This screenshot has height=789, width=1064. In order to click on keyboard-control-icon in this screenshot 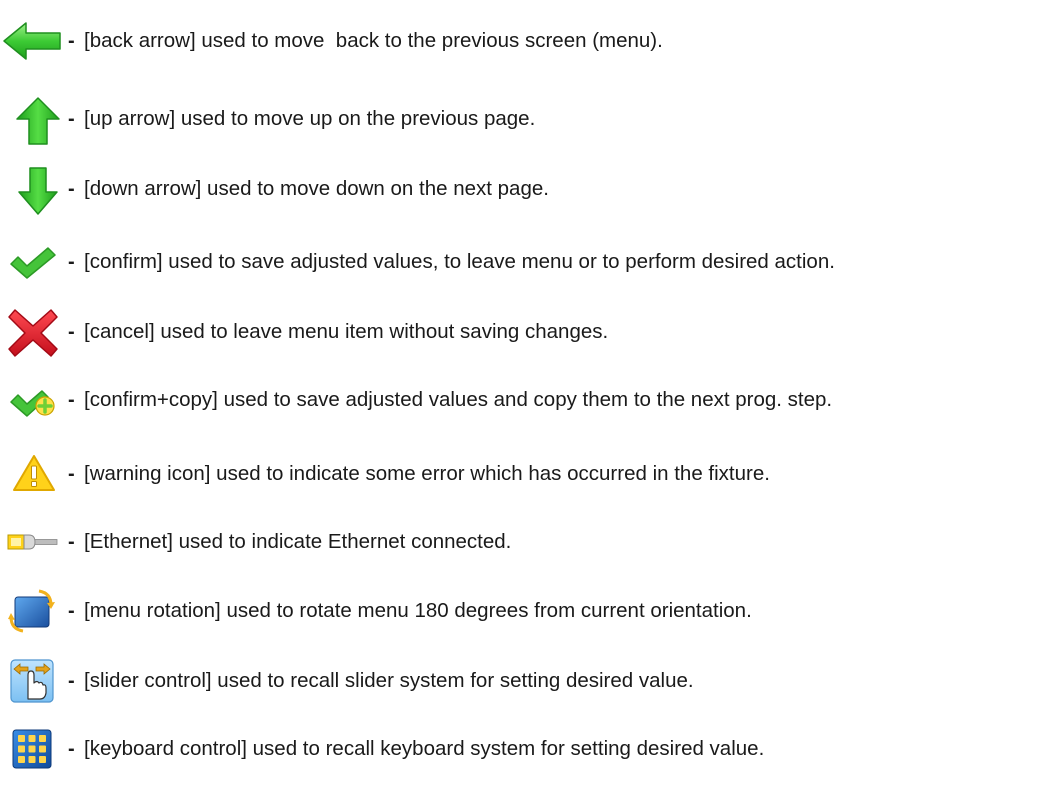, I will do `click(45, 749)`.